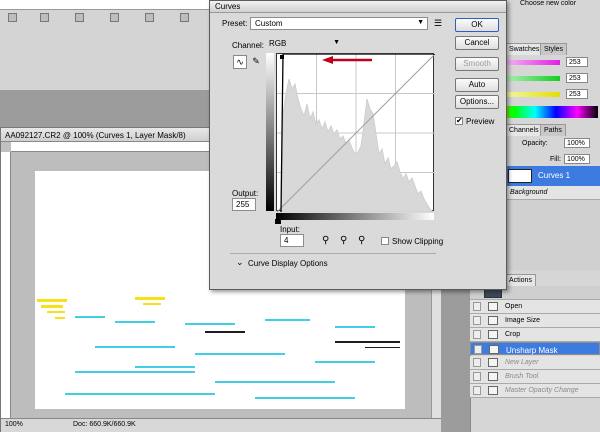  Describe the element at coordinates (514, 306) in the screenshot. I see `history-item-label: Open` at that location.